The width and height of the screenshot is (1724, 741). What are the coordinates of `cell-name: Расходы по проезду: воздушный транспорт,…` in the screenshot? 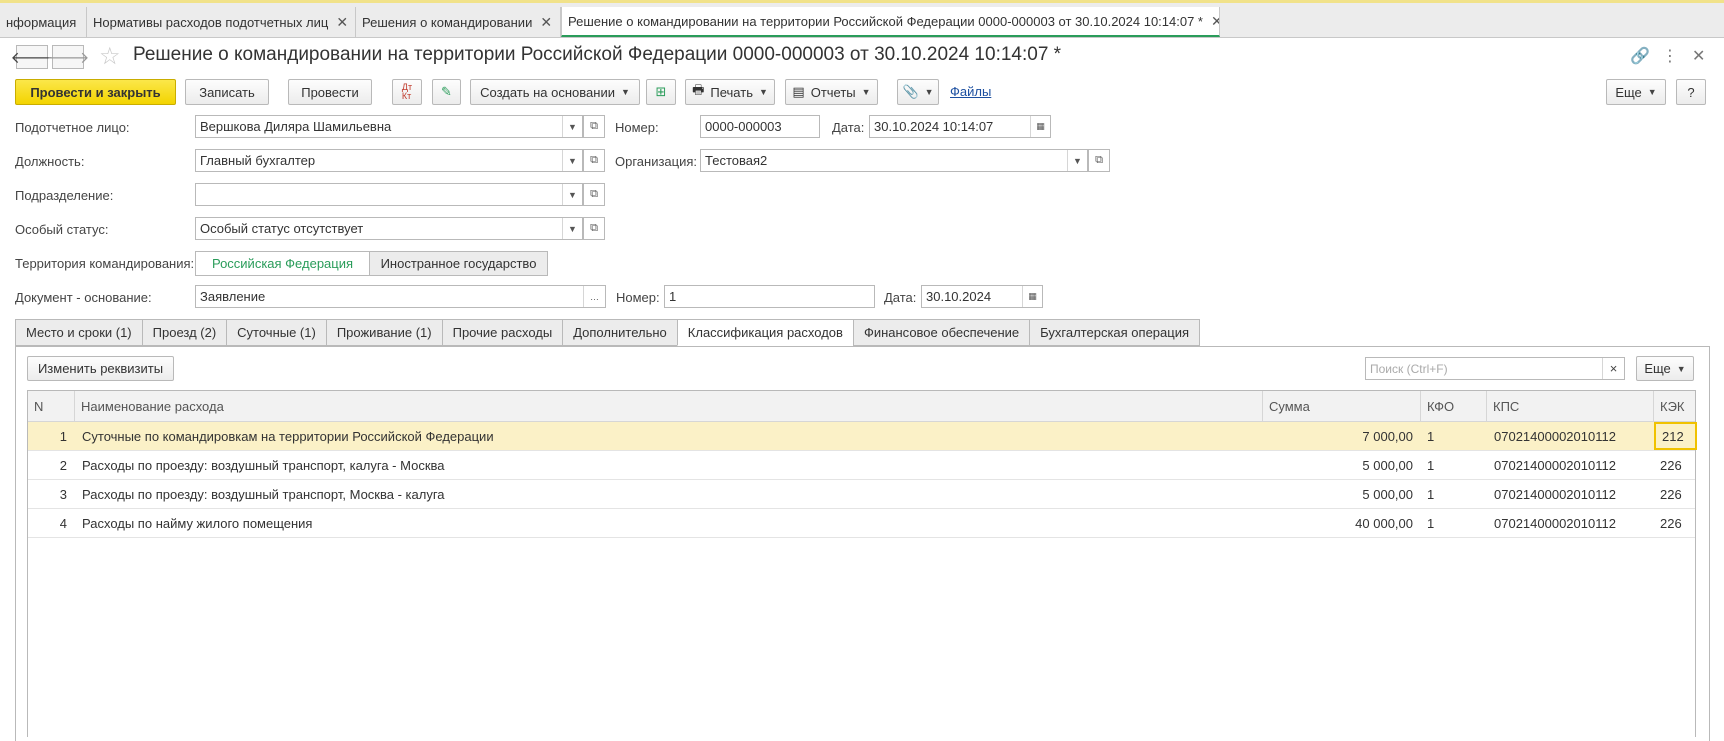 It's located at (263, 465).